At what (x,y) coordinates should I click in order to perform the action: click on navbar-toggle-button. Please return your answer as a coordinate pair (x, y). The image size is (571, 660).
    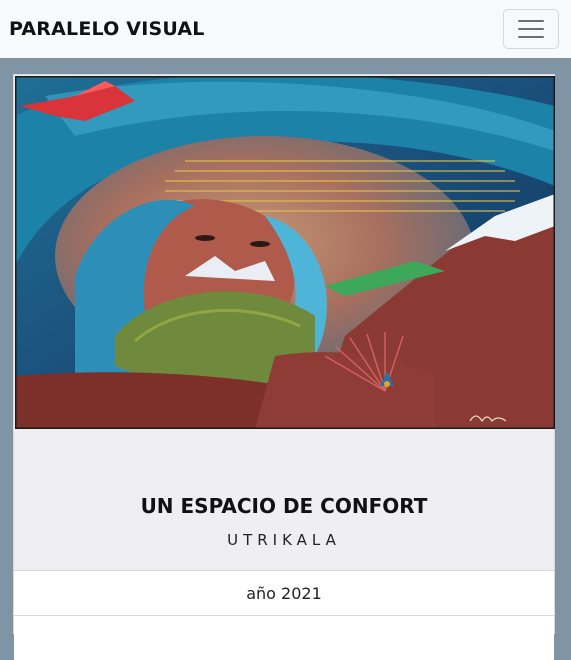
    Looking at the image, I should click on (531, 29).